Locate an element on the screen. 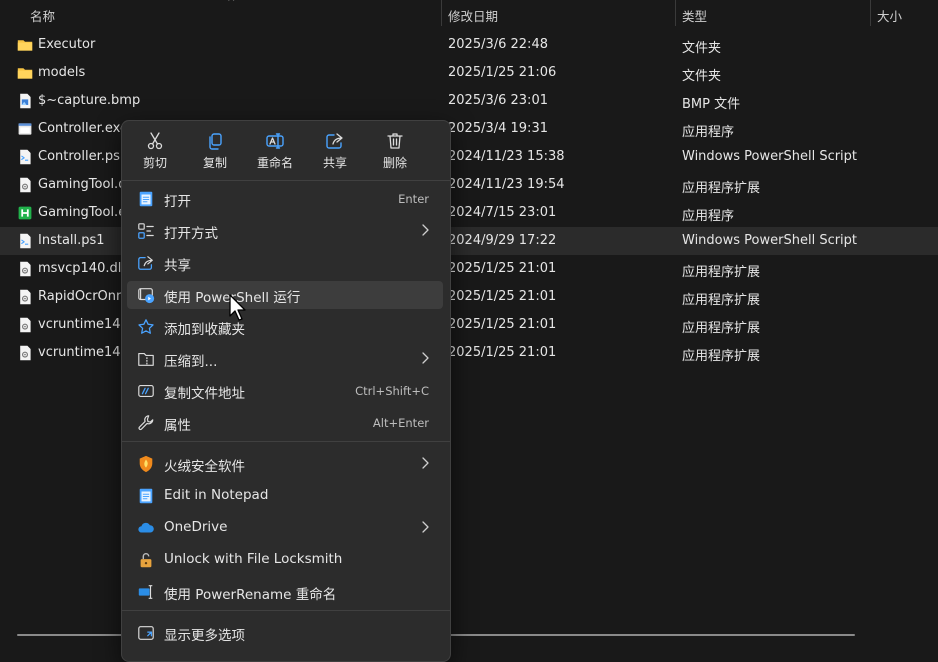 The width and height of the screenshot is (938, 662). column-size: 大小 is located at coordinates (889, 15).